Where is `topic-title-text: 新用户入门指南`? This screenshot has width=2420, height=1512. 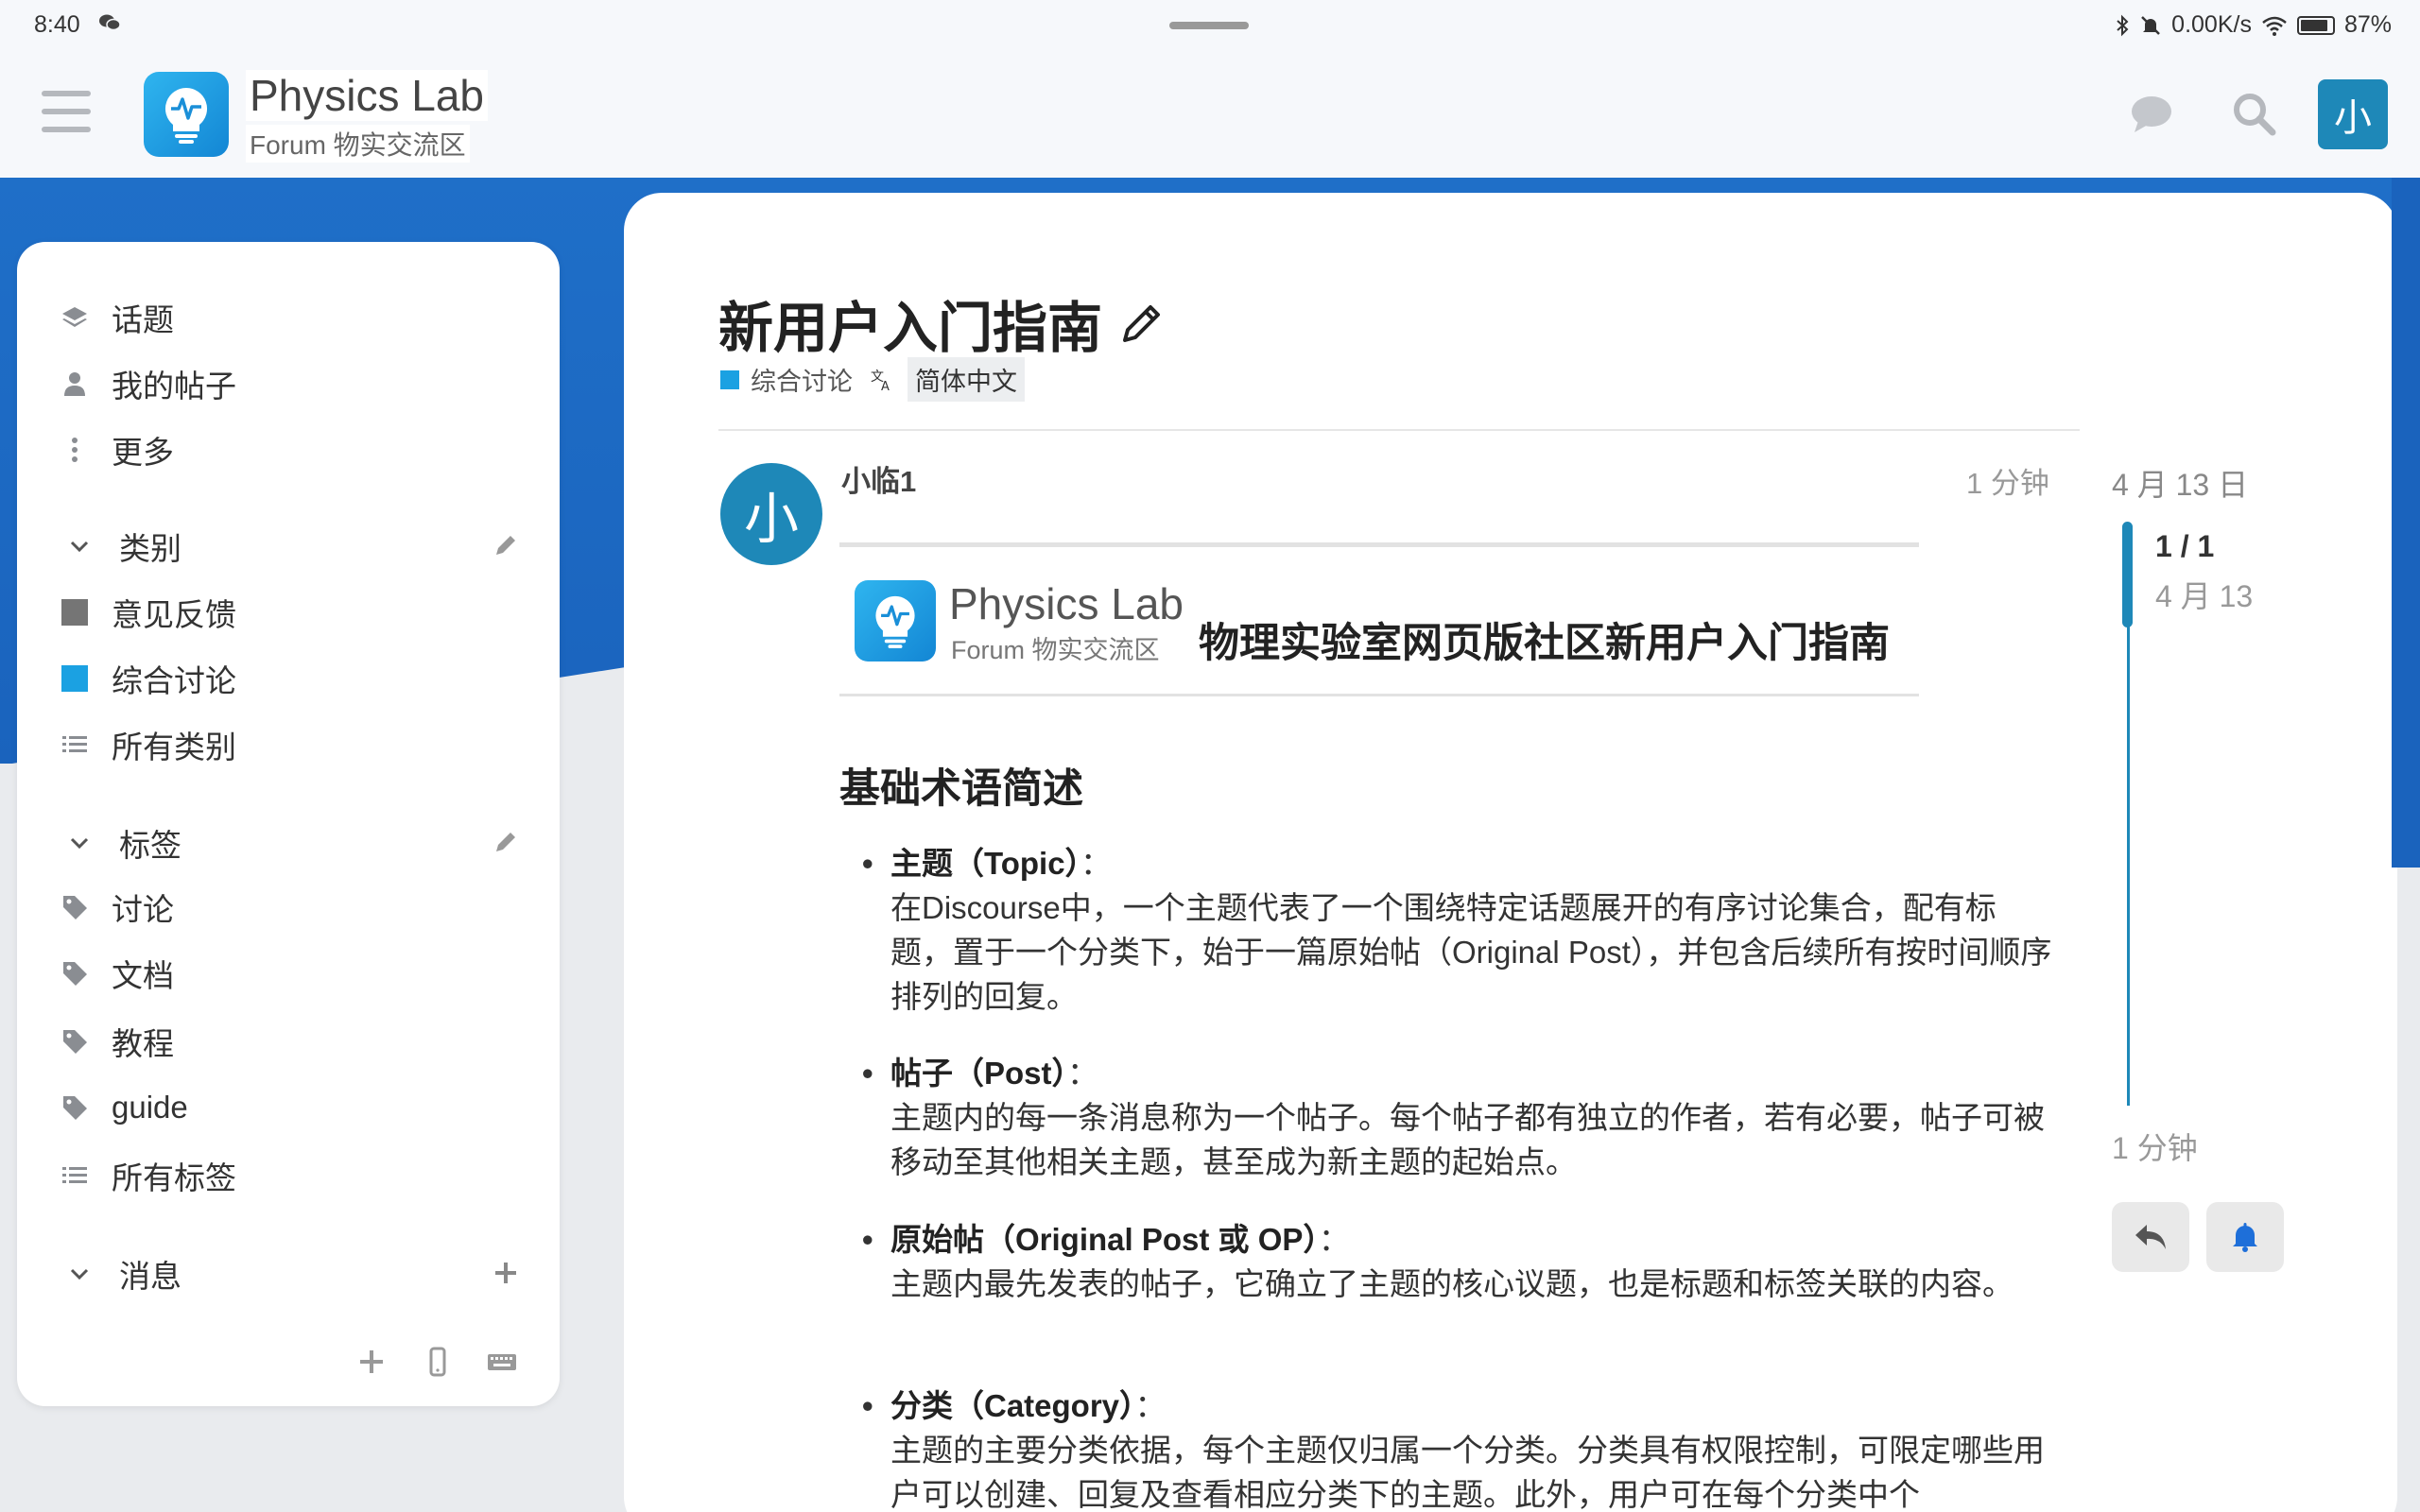 topic-title-text: 新用户入门指南 is located at coordinates (910, 328).